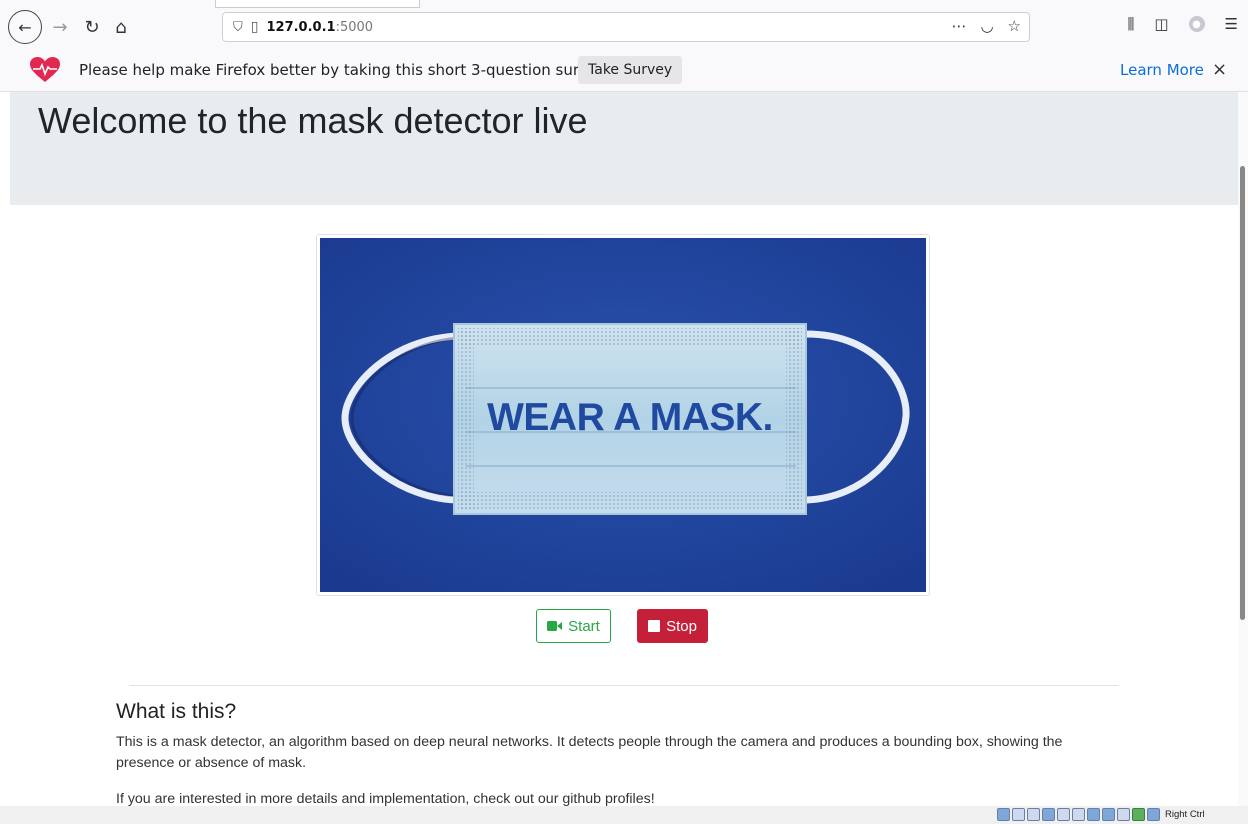 The image size is (1248, 824). I want to click on pocket-icon: ◡, so click(986, 26).